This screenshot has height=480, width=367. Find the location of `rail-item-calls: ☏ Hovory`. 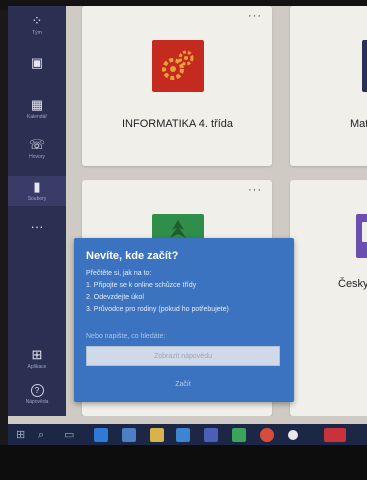

rail-item-calls: ☏ Hovory is located at coordinates (37, 149).